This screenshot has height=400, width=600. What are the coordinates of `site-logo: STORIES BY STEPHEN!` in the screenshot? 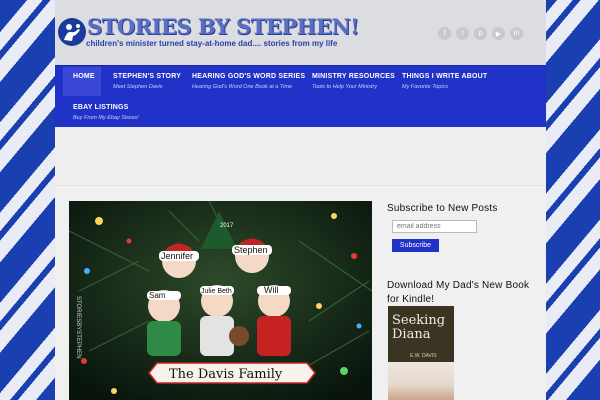 It's located at (223, 26).